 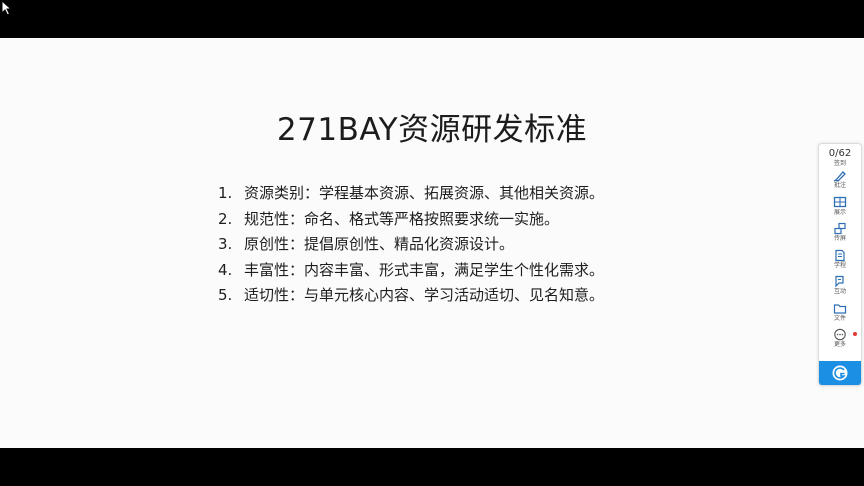 What do you see at coordinates (840, 308) in the screenshot?
I see `folder-icon` at bounding box center [840, 308].